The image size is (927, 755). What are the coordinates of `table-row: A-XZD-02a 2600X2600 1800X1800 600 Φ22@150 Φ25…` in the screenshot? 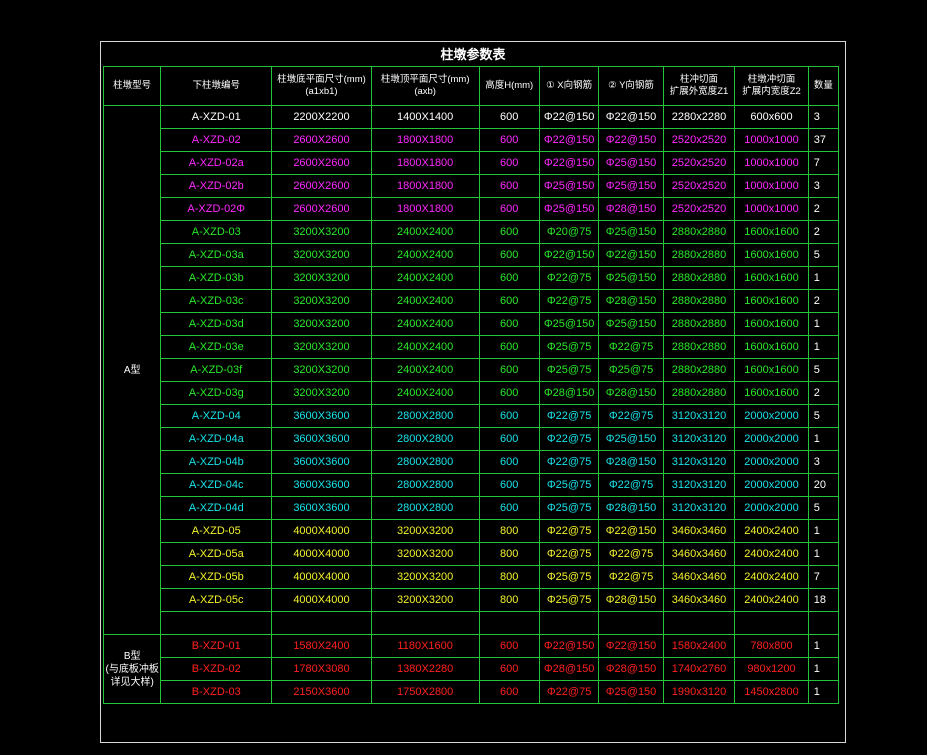 It's located at (472, 163).